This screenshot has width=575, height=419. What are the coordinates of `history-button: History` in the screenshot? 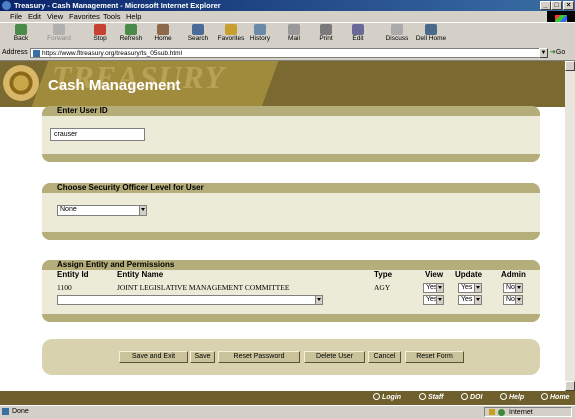 It's located at (260, 35).